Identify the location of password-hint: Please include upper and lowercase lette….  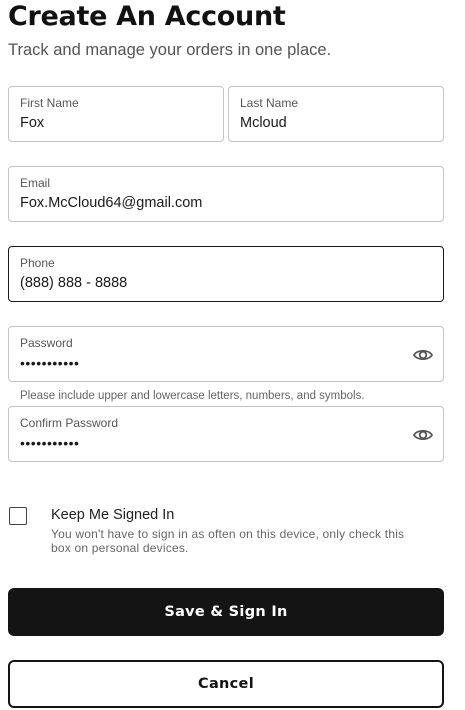
(192, 396).